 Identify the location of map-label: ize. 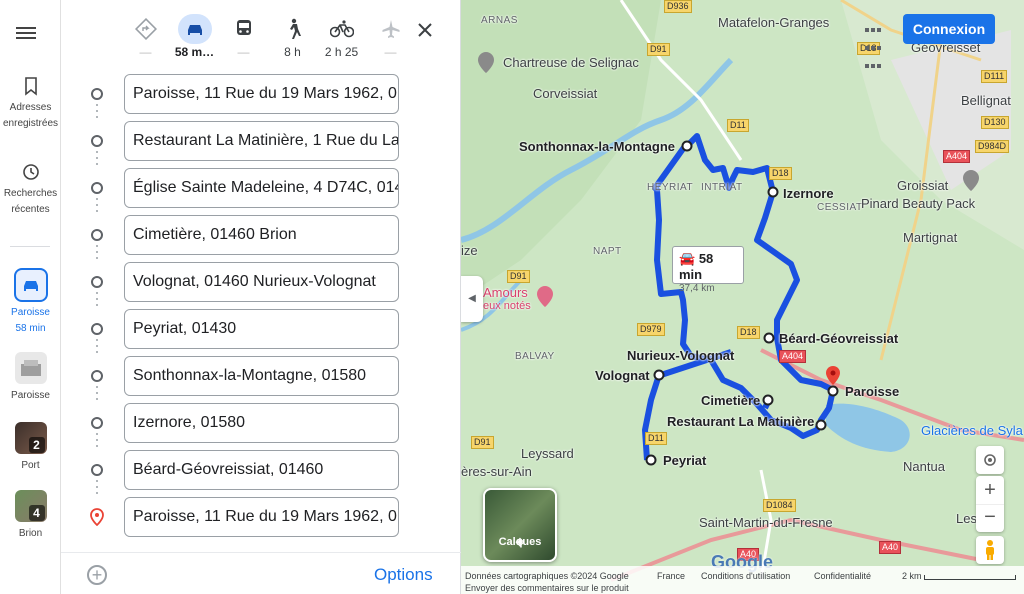
(469, 250).